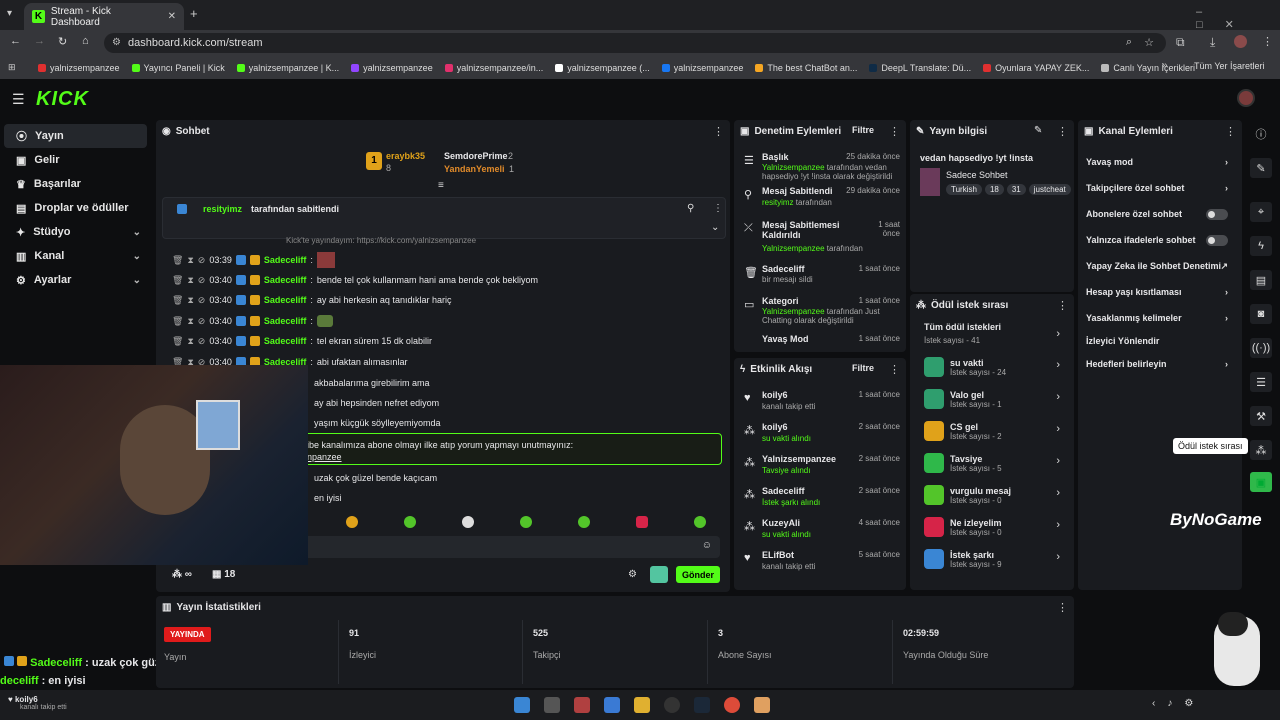 This screenshot has width=1280, height=720. Describe the element at coordinates (1267, 41) in the screenshot. I see `browser-menu-icon: ⋮` at that location.